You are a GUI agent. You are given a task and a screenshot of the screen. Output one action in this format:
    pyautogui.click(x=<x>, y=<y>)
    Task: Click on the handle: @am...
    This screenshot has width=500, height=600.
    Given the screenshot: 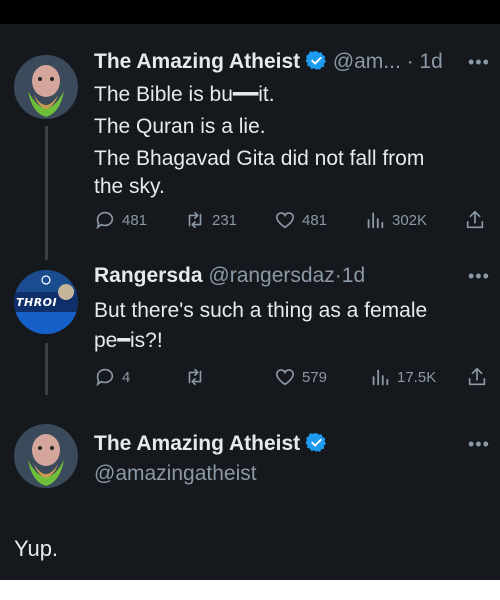 What is the action you would take?
    pyautogui.click(x=367, y=61)
    